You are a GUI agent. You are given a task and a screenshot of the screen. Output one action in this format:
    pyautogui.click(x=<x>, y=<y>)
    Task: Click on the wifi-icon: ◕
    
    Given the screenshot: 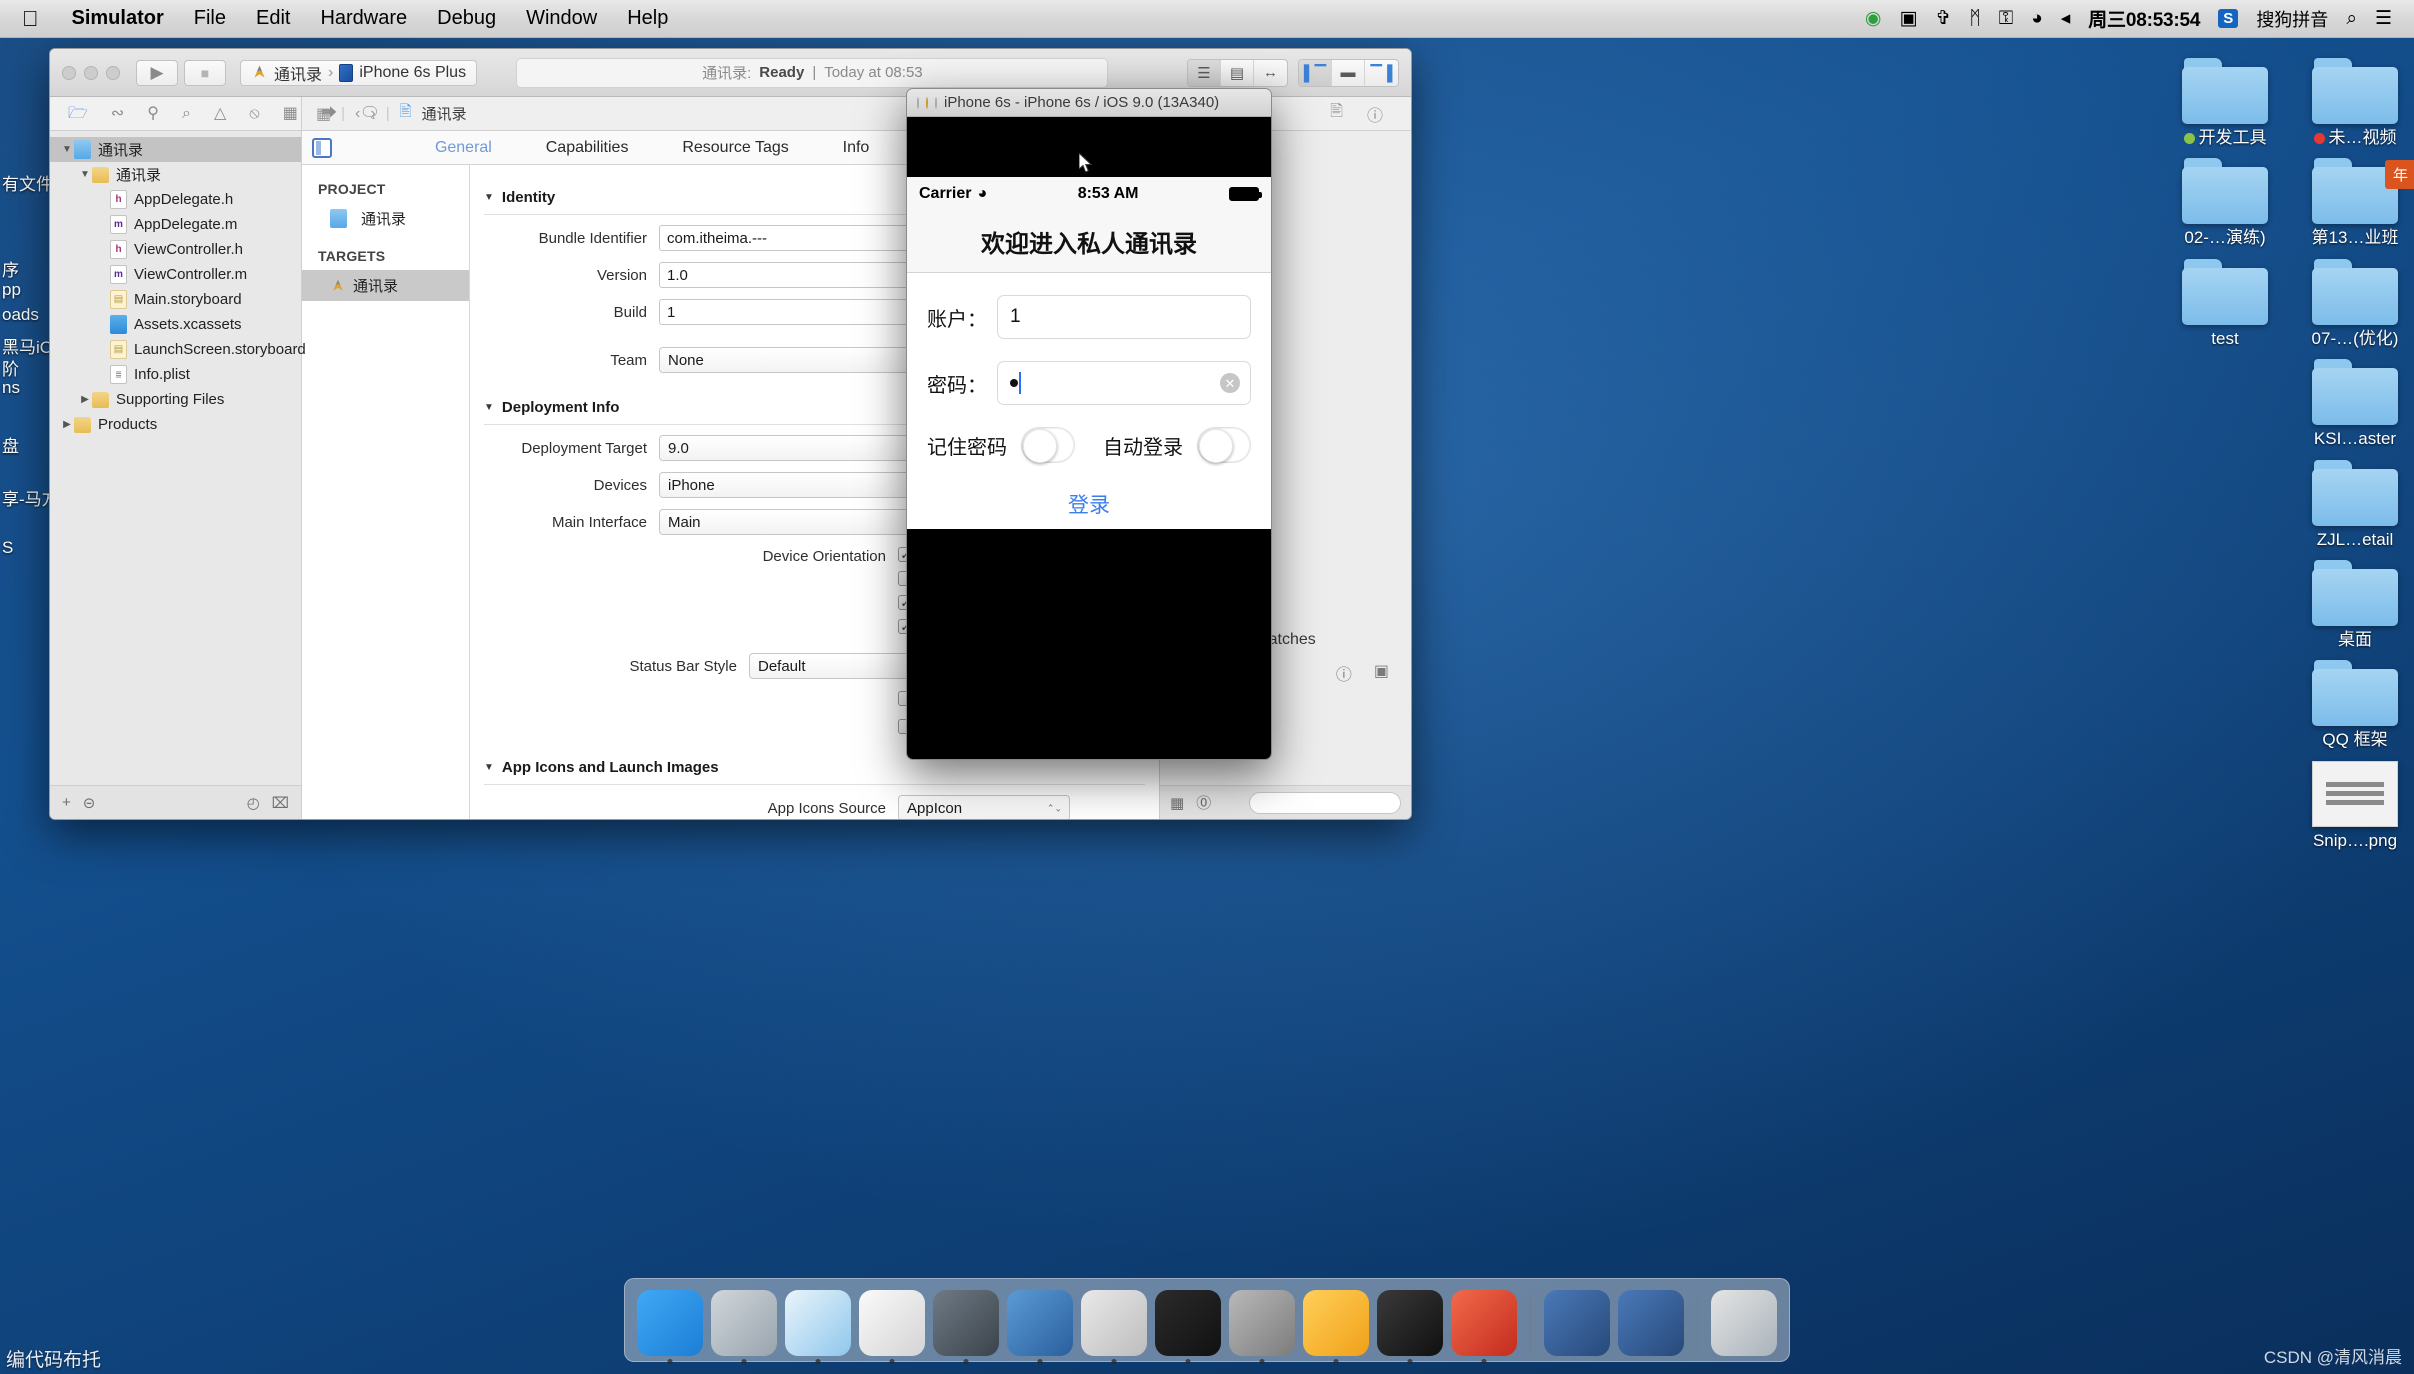 What is the action you would take?
    pyautogui.click(x=2036, y=18)
    